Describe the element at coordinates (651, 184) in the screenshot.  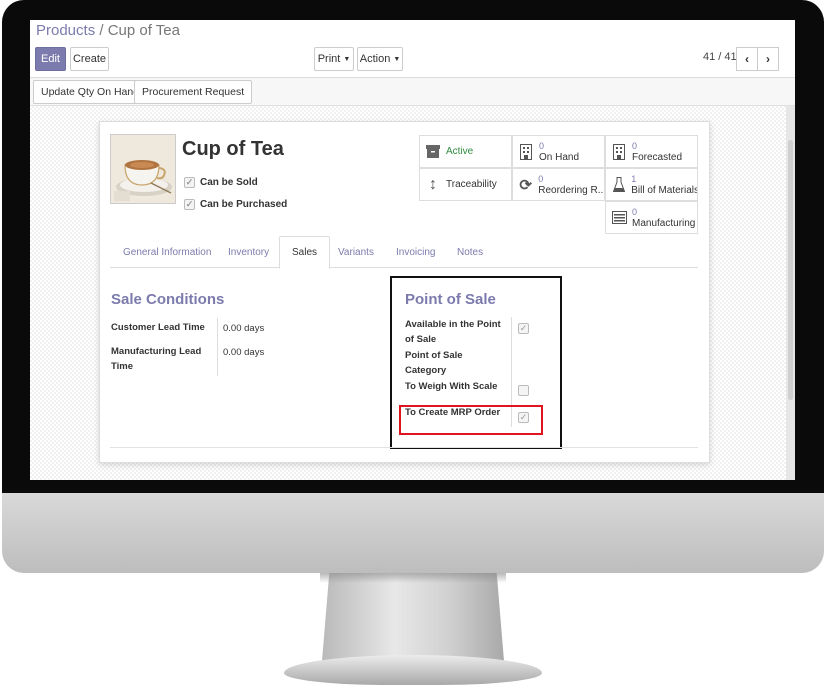
I see `bill-of-materials-button: 1 Bill of Materials` at that location.